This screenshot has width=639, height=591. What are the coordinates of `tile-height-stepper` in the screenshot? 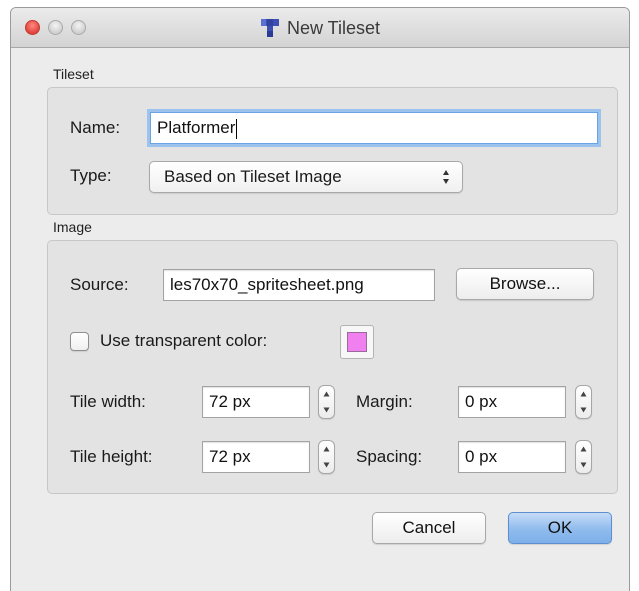 It's located at (326, 457).